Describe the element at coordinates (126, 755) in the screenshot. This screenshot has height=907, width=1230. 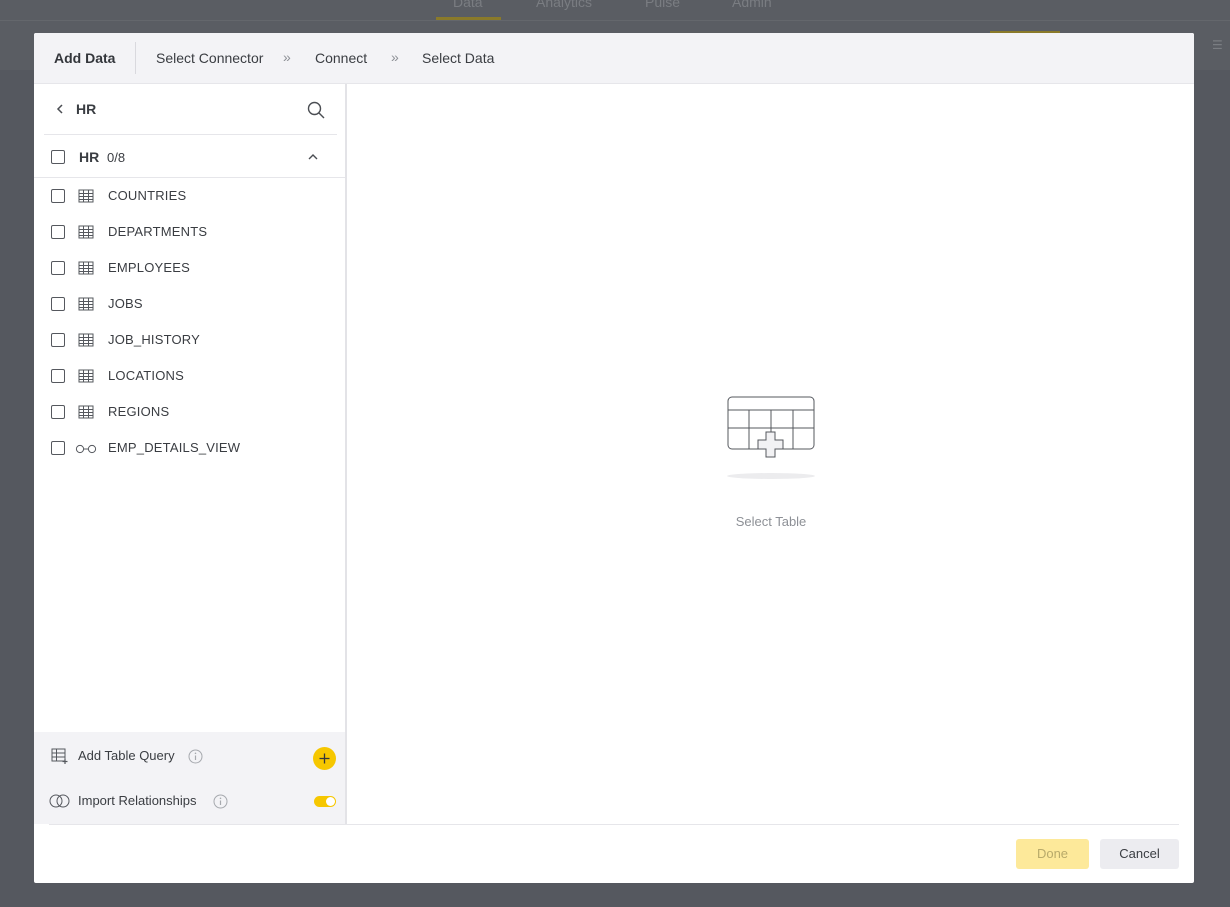
I see `add-table-query-label: Add Table Query` at that location.